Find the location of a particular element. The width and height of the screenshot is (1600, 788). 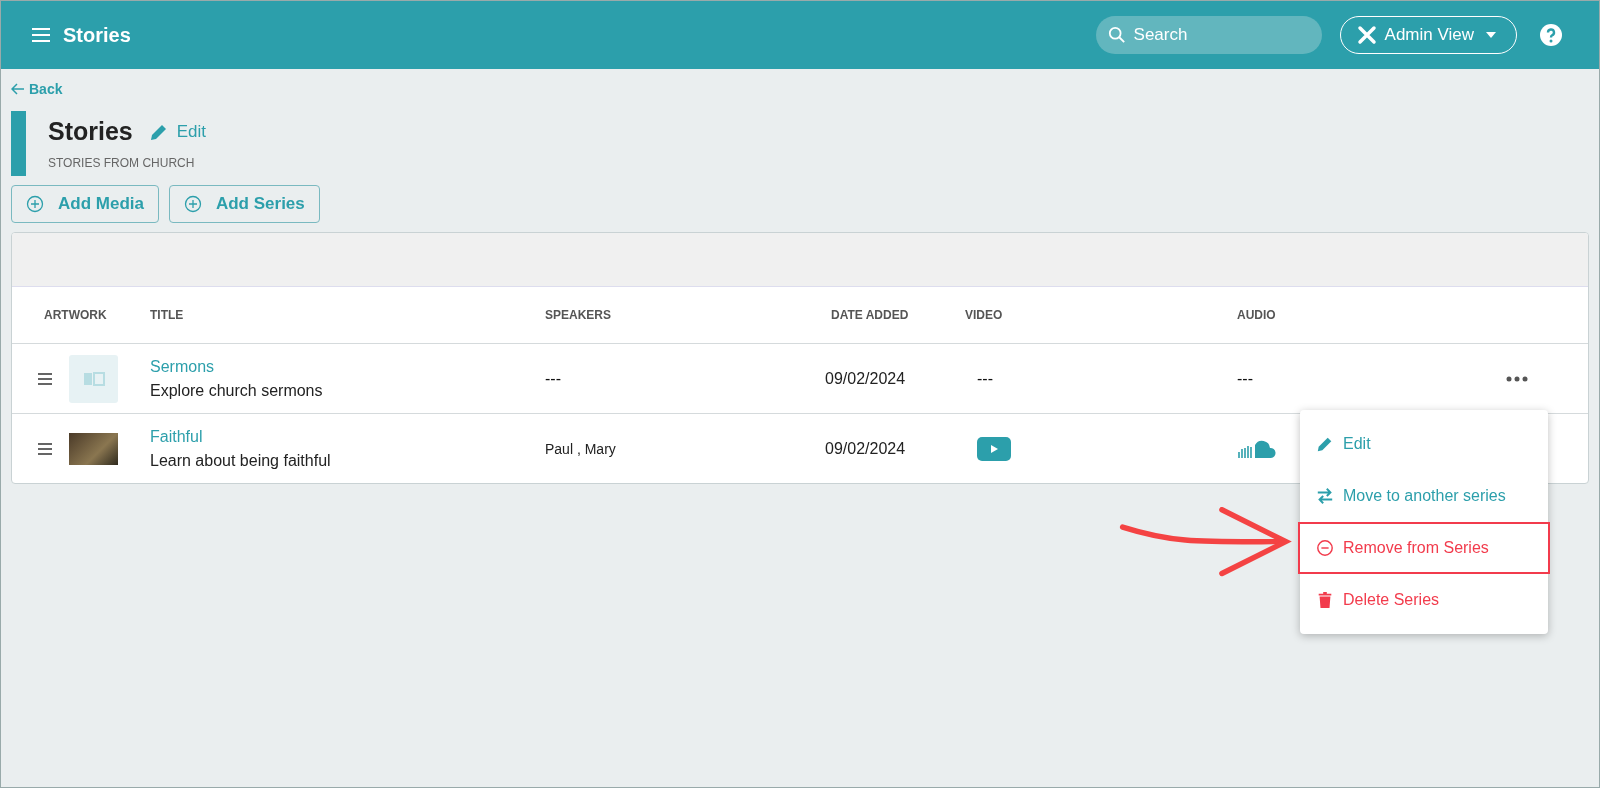

trash-icon is located at coordinates (1325, 600).